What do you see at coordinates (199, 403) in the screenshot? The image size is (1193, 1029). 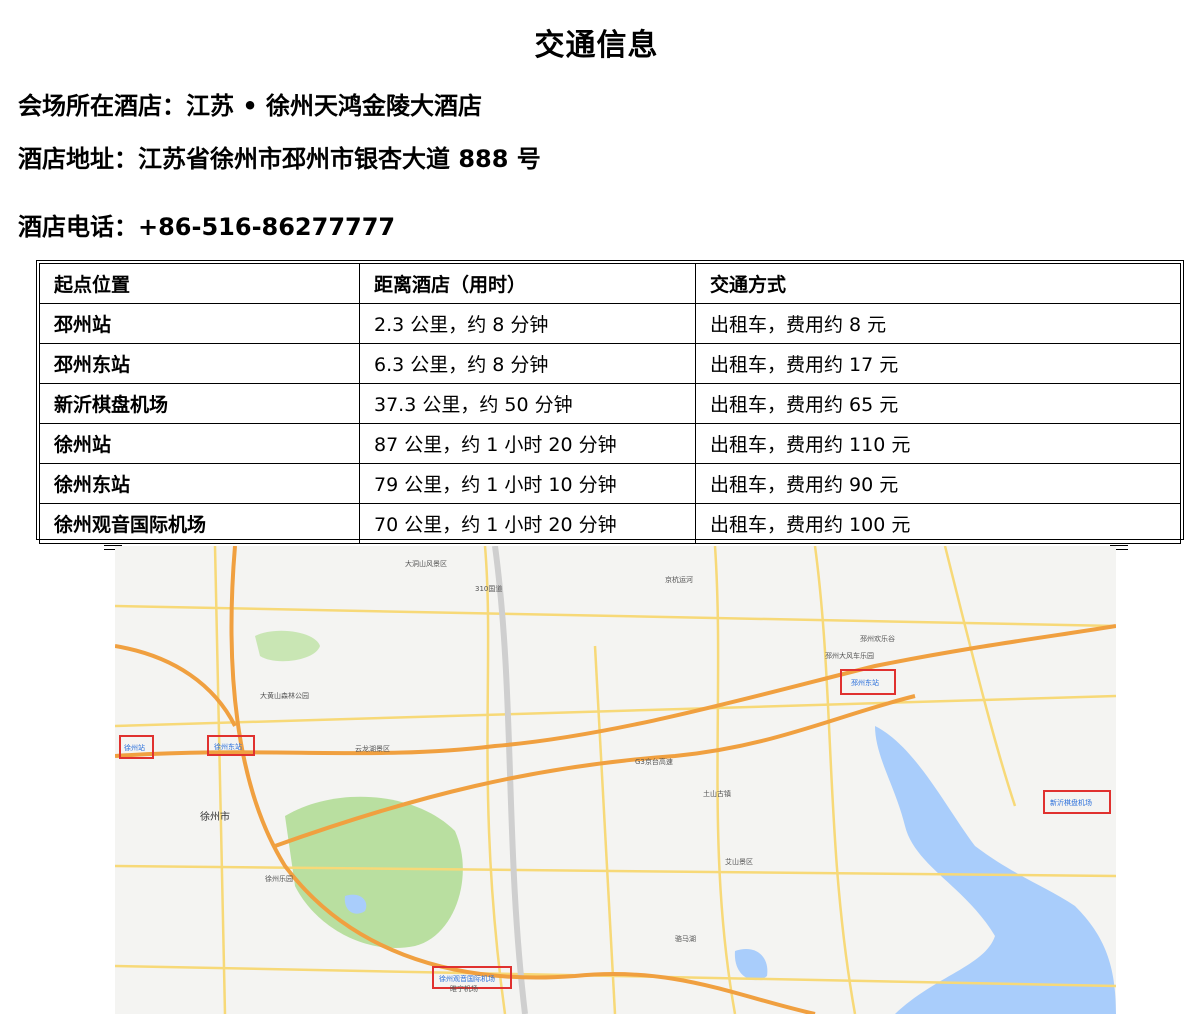 I see `cell-origin: 新沂棋盘机场` at bounding box center [199, 403].